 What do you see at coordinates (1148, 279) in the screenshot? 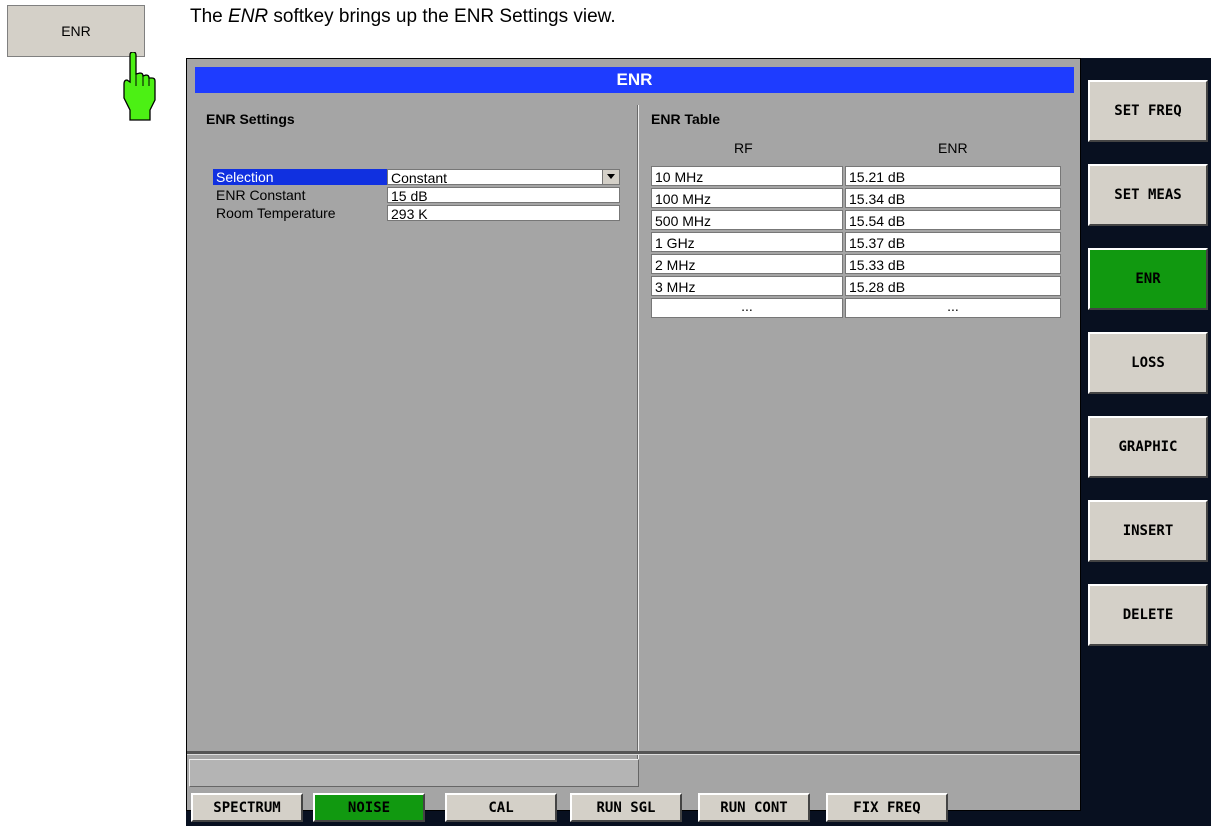
I see `enr-softkey: ENR` at bounding box center [1148, 279].